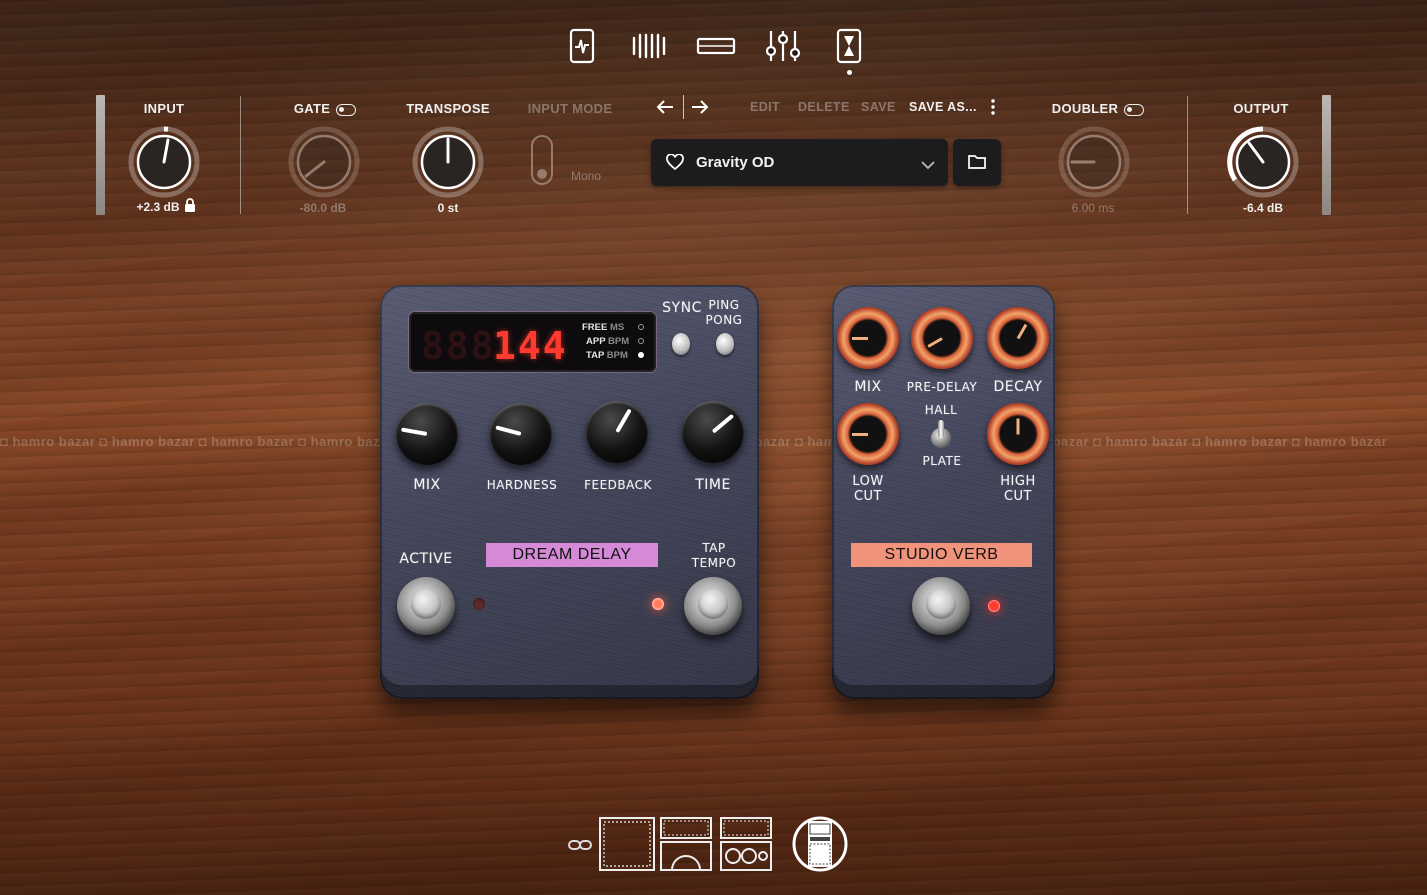 Image resolution: width=1427 pixels, height=895 pixels. Describe the element at coordinates (746, 846) in the screenshot. I see `amp-stack-icon` at that location.